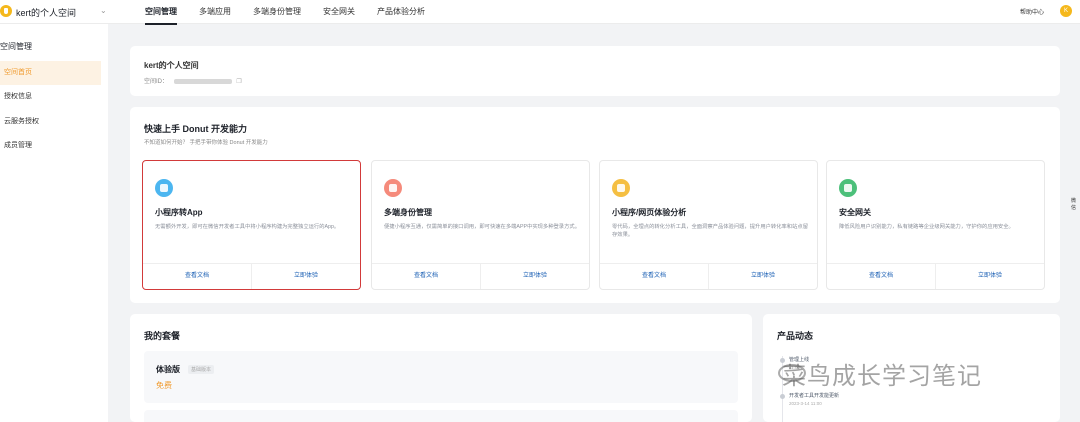  Describe the element at coordinates (16, 46) in the screenshot. I see `sidebar-title: 空间管理` at that location.